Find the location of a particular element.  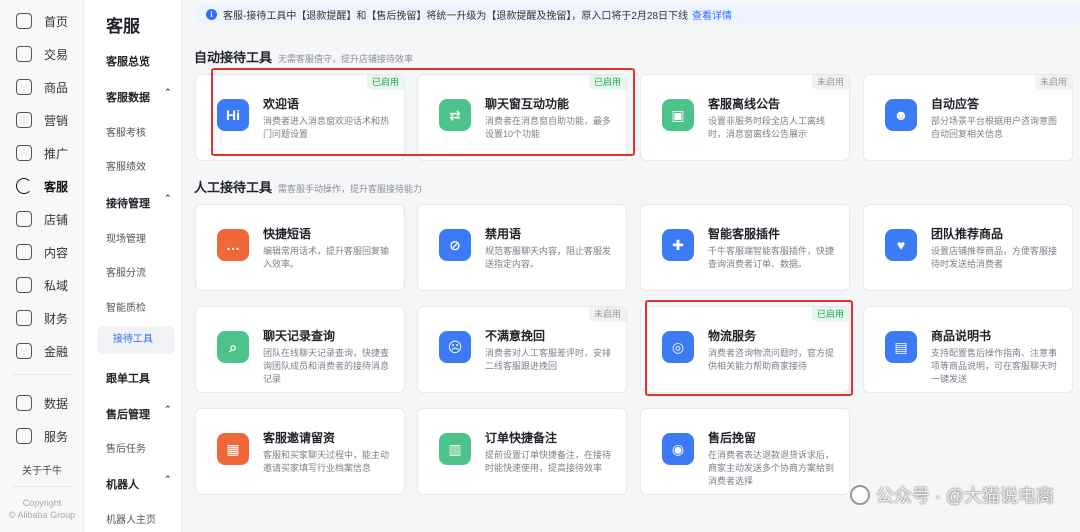

tool-icon: ⊘ is located at coordinates (455, 245).